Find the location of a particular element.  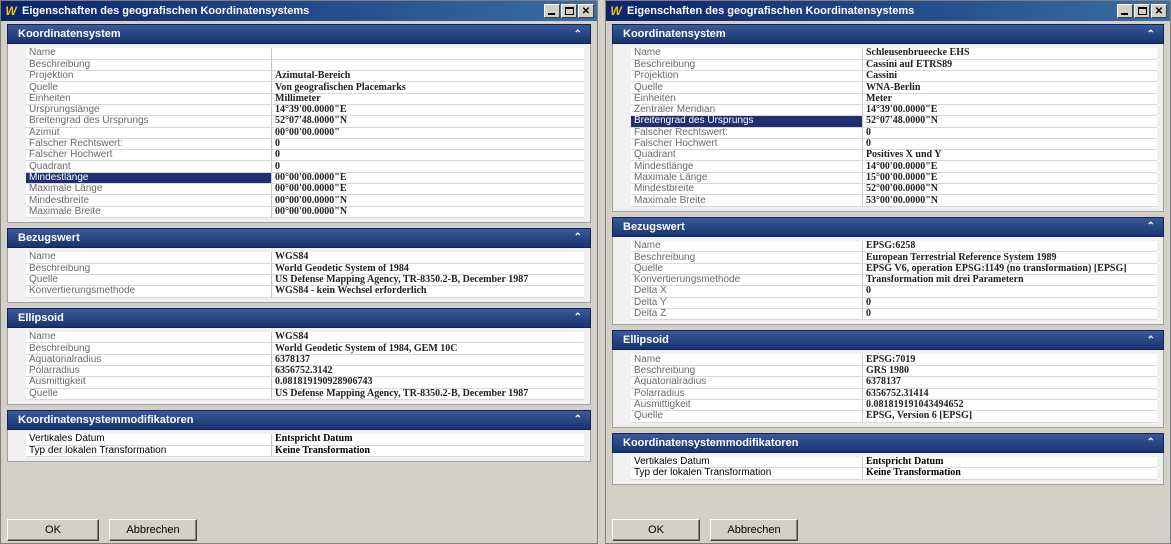

property-row: Ursprungslänge 14°39'00.0000"E is located at coordinates (305, 110).